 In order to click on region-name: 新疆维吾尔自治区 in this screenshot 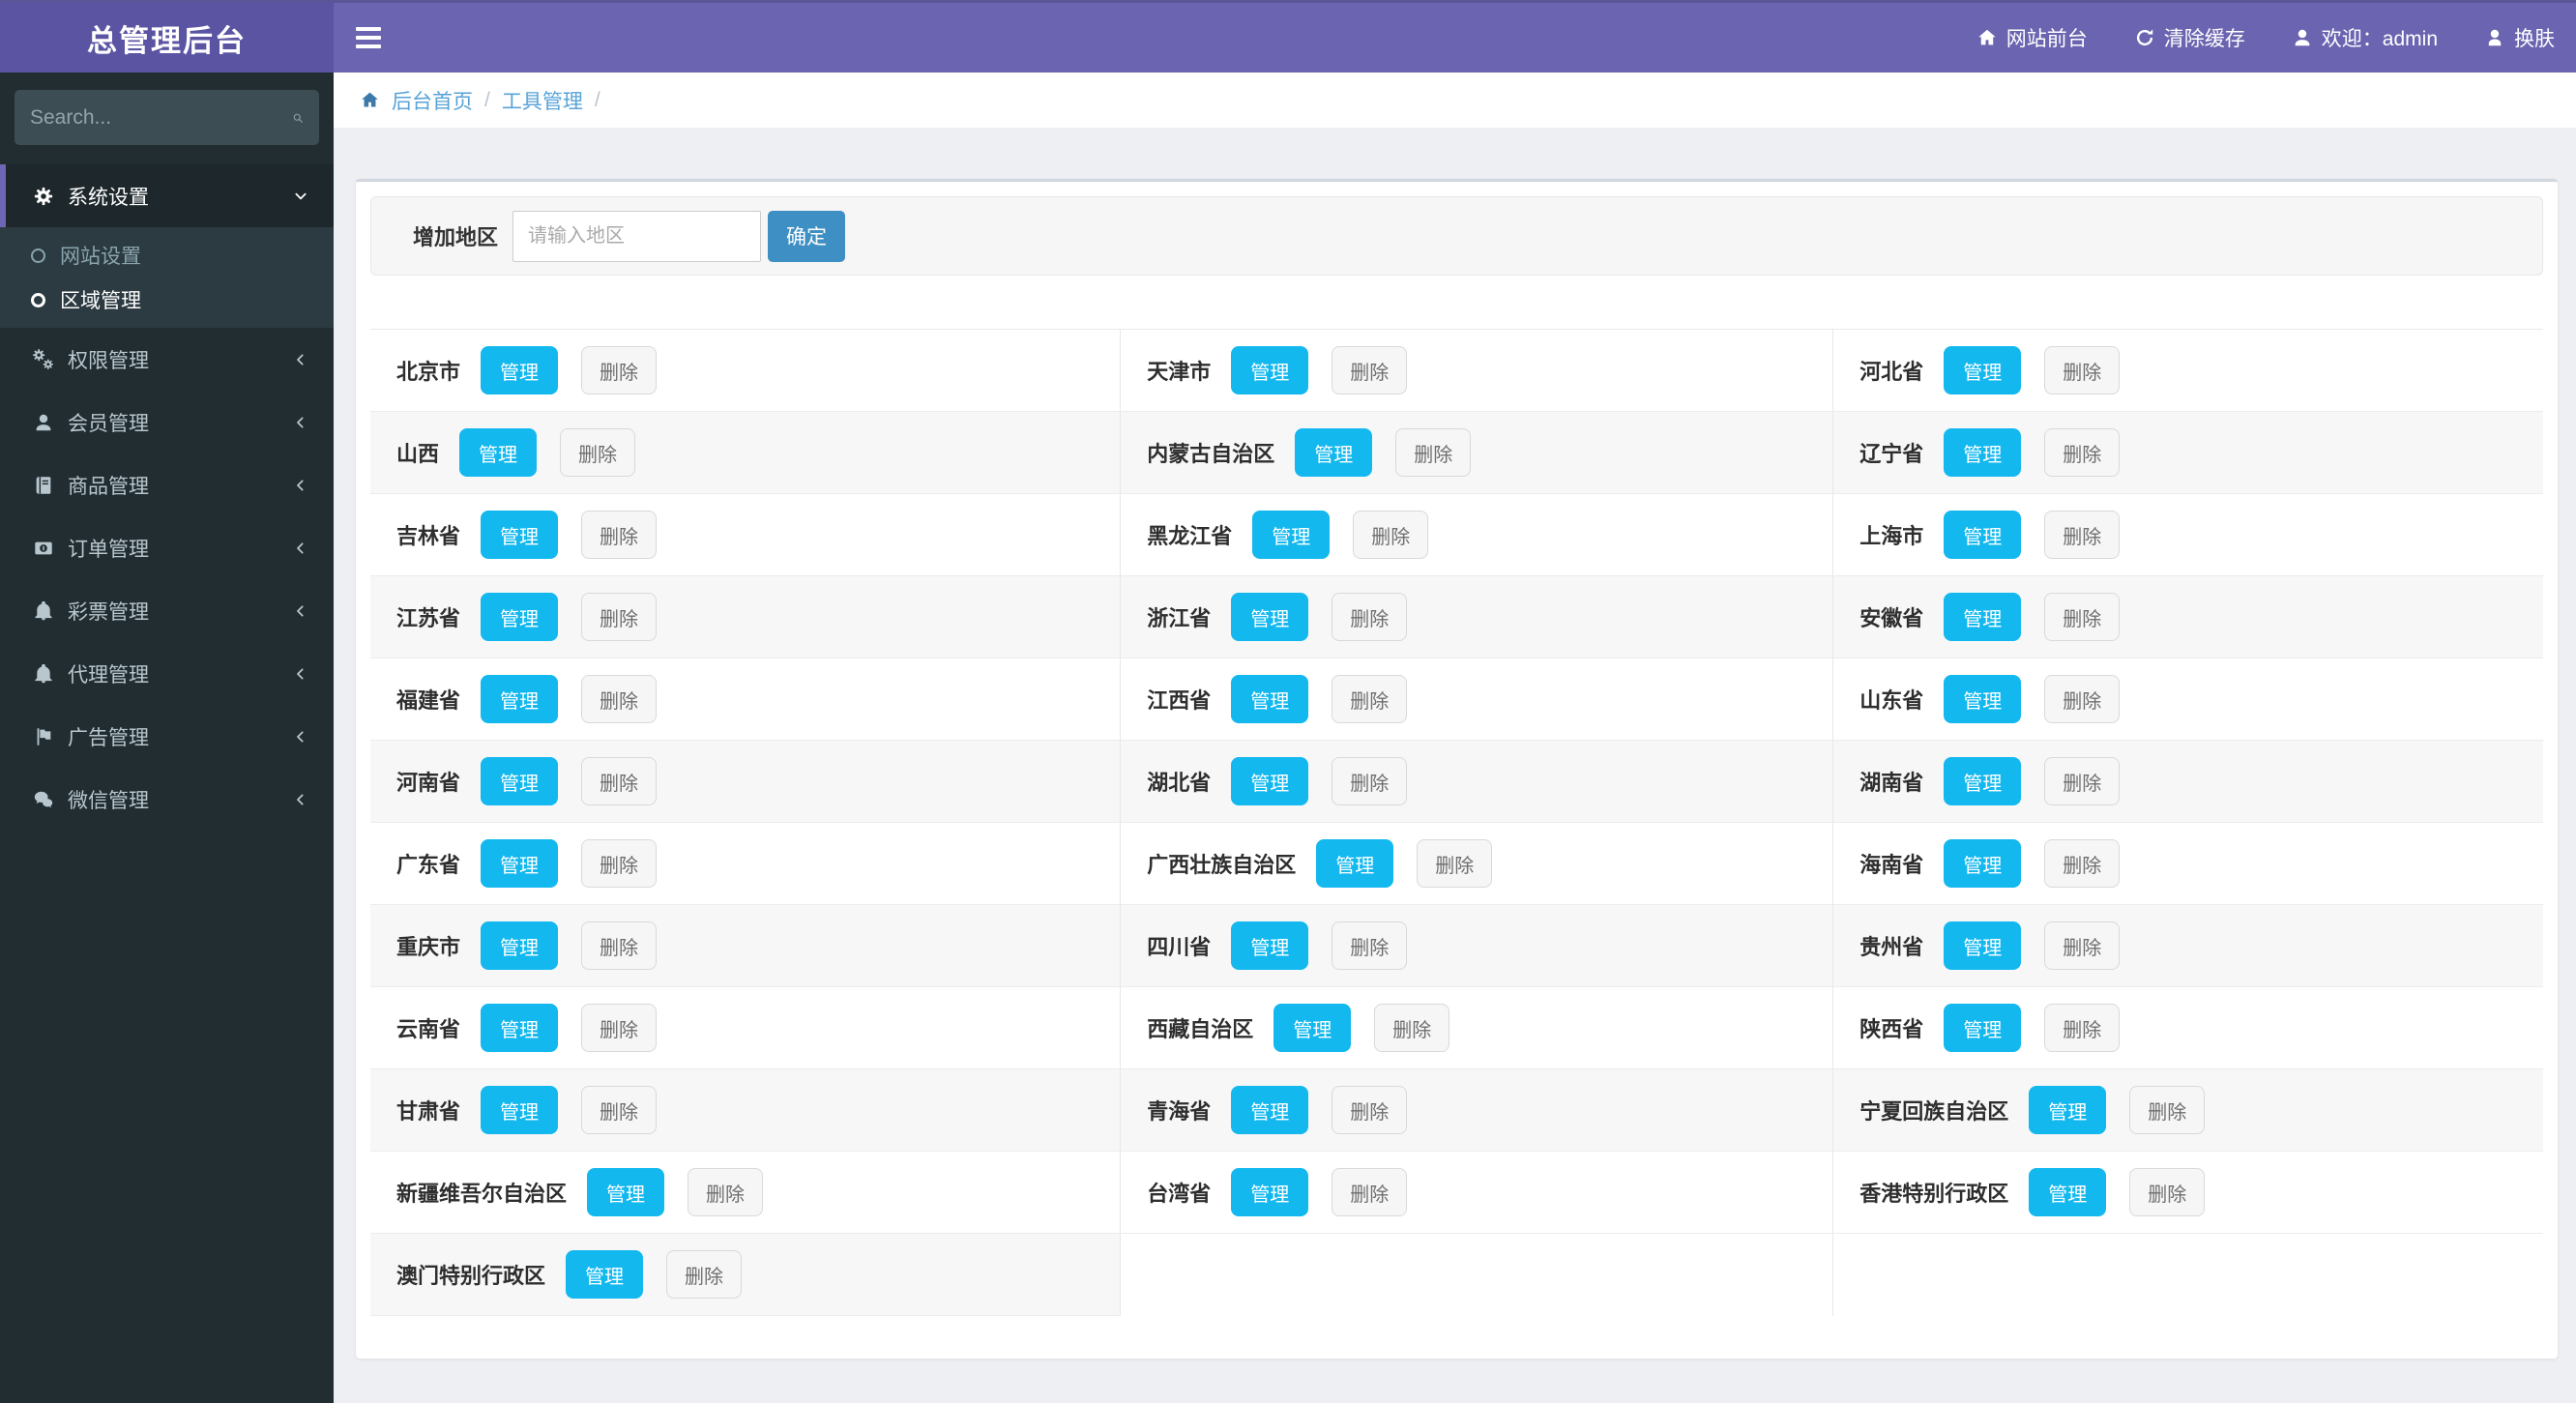, I will do `click(482, 1194)`.